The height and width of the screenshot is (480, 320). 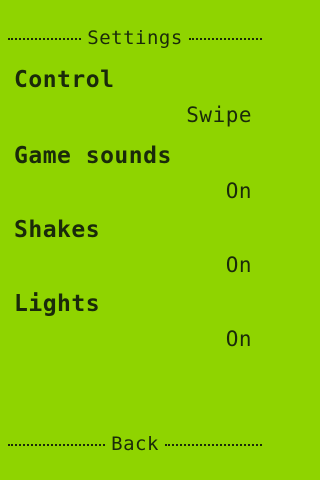 What do you see at coordinates (239, 339) in the screenshot?
I see `setting-lights-value: On` at bounding box center [239, 339].